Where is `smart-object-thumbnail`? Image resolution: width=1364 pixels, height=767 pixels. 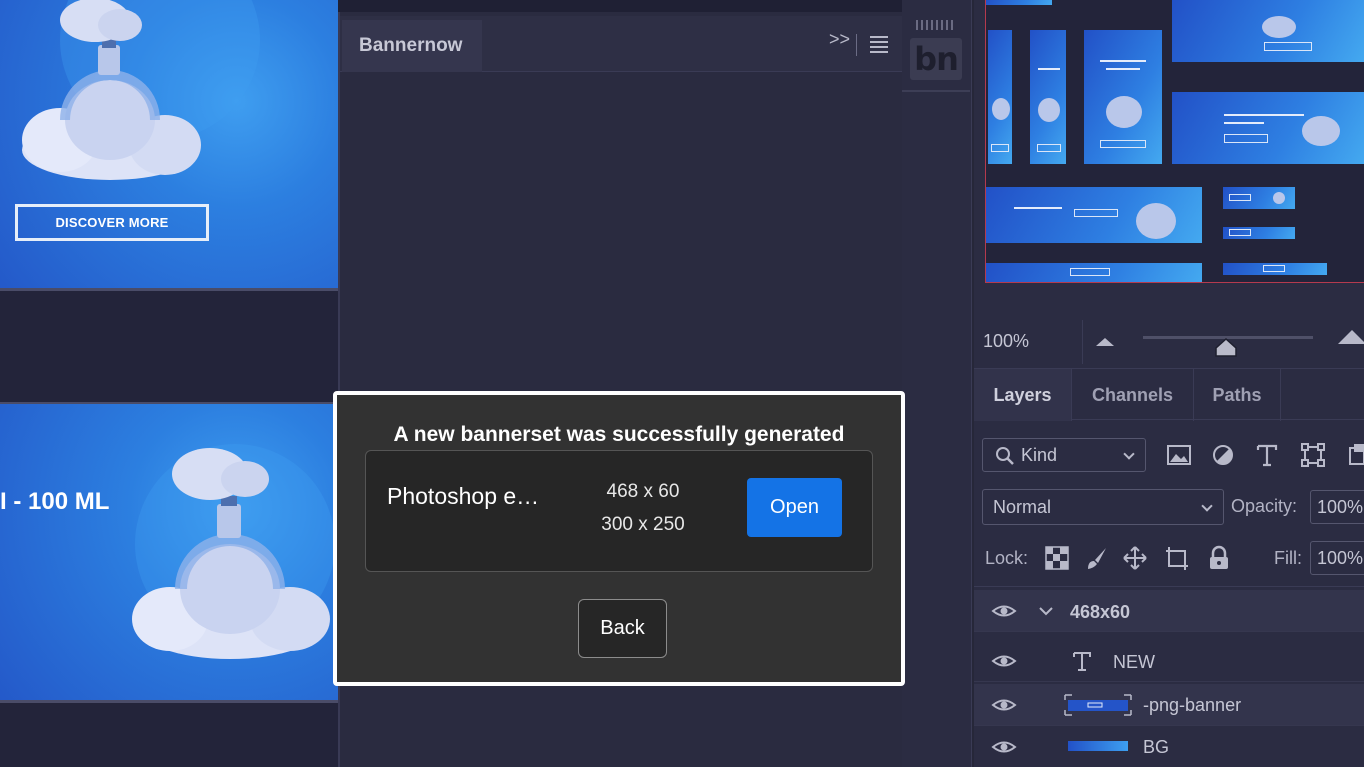
smart-object-thumbnail is located at coordinates (1098, 705).